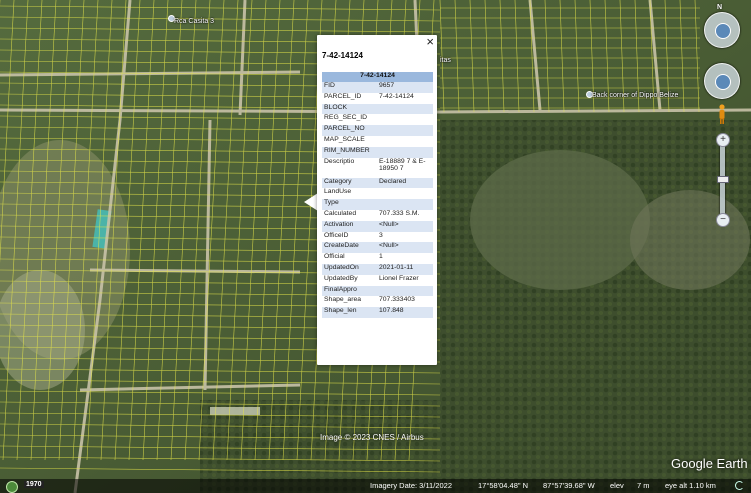 This screenshot has height=493, width=751. Describe the element at coordinates (503, 485) in the screenshot. I see `latitude-readout: 17°58'04.48" N` at that location.